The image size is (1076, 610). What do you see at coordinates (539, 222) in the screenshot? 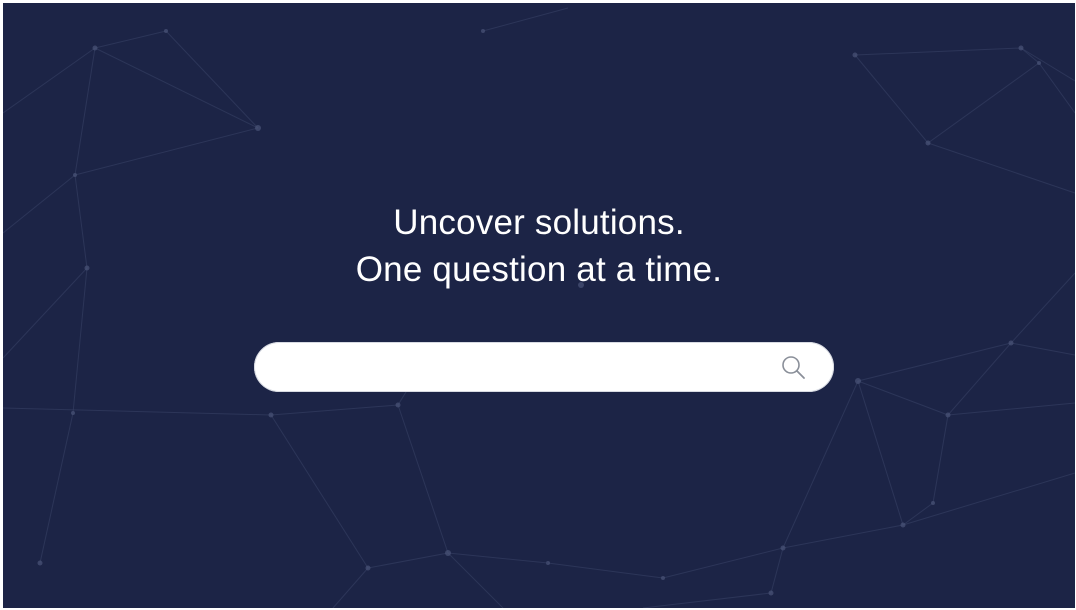
I see `headline-line-1: Uncover solutions.` at bounding box center [539, 222].